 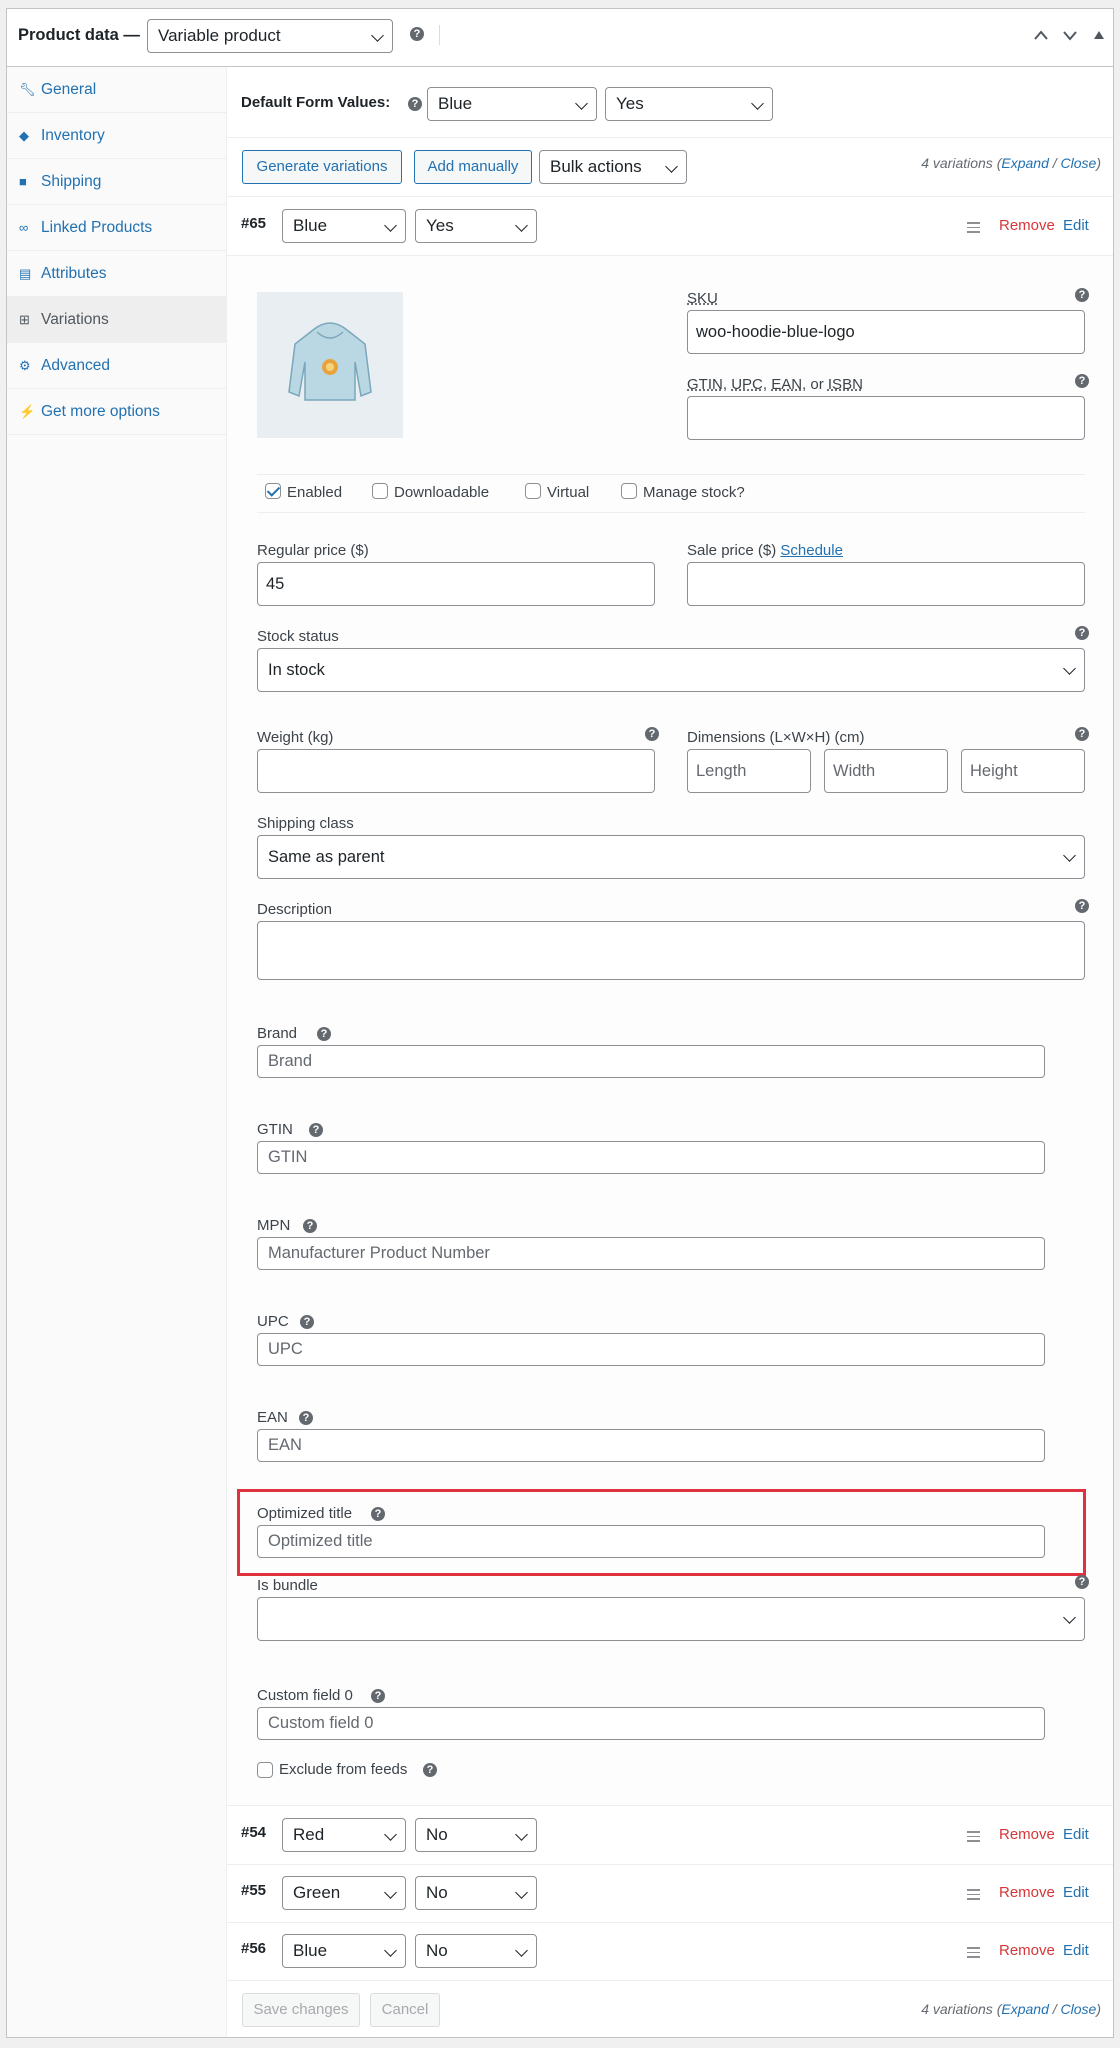 What do you see at coordinates (405, 2010) in the screenshot?
I see `cancel-button: Cancel` at bounding box center [405, 2010].